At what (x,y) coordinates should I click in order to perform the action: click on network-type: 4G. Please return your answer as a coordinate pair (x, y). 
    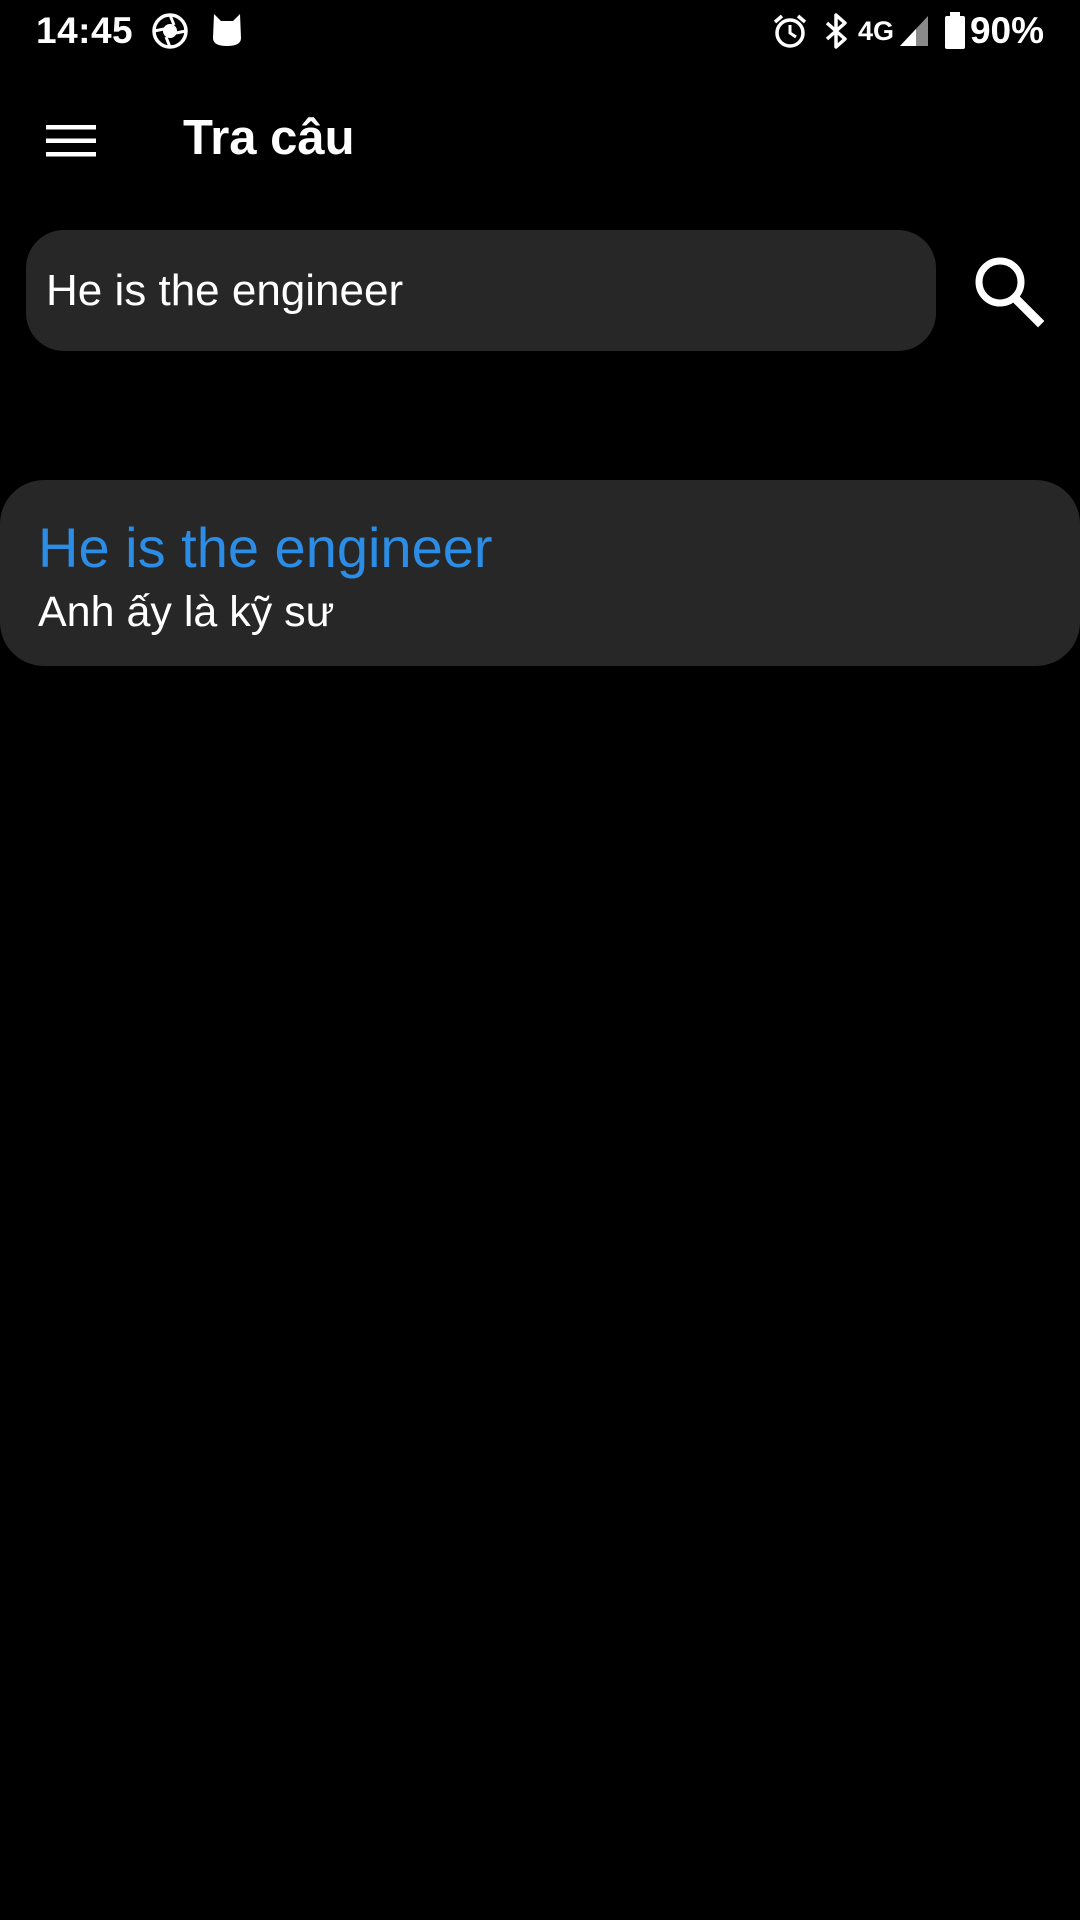
    Looking at the image, I should click on (876, 31).